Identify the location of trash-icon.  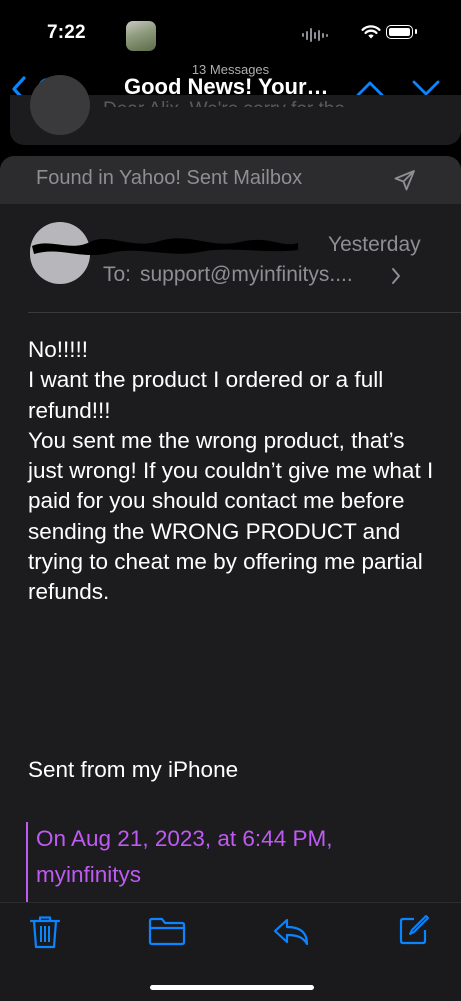
(45, 932).